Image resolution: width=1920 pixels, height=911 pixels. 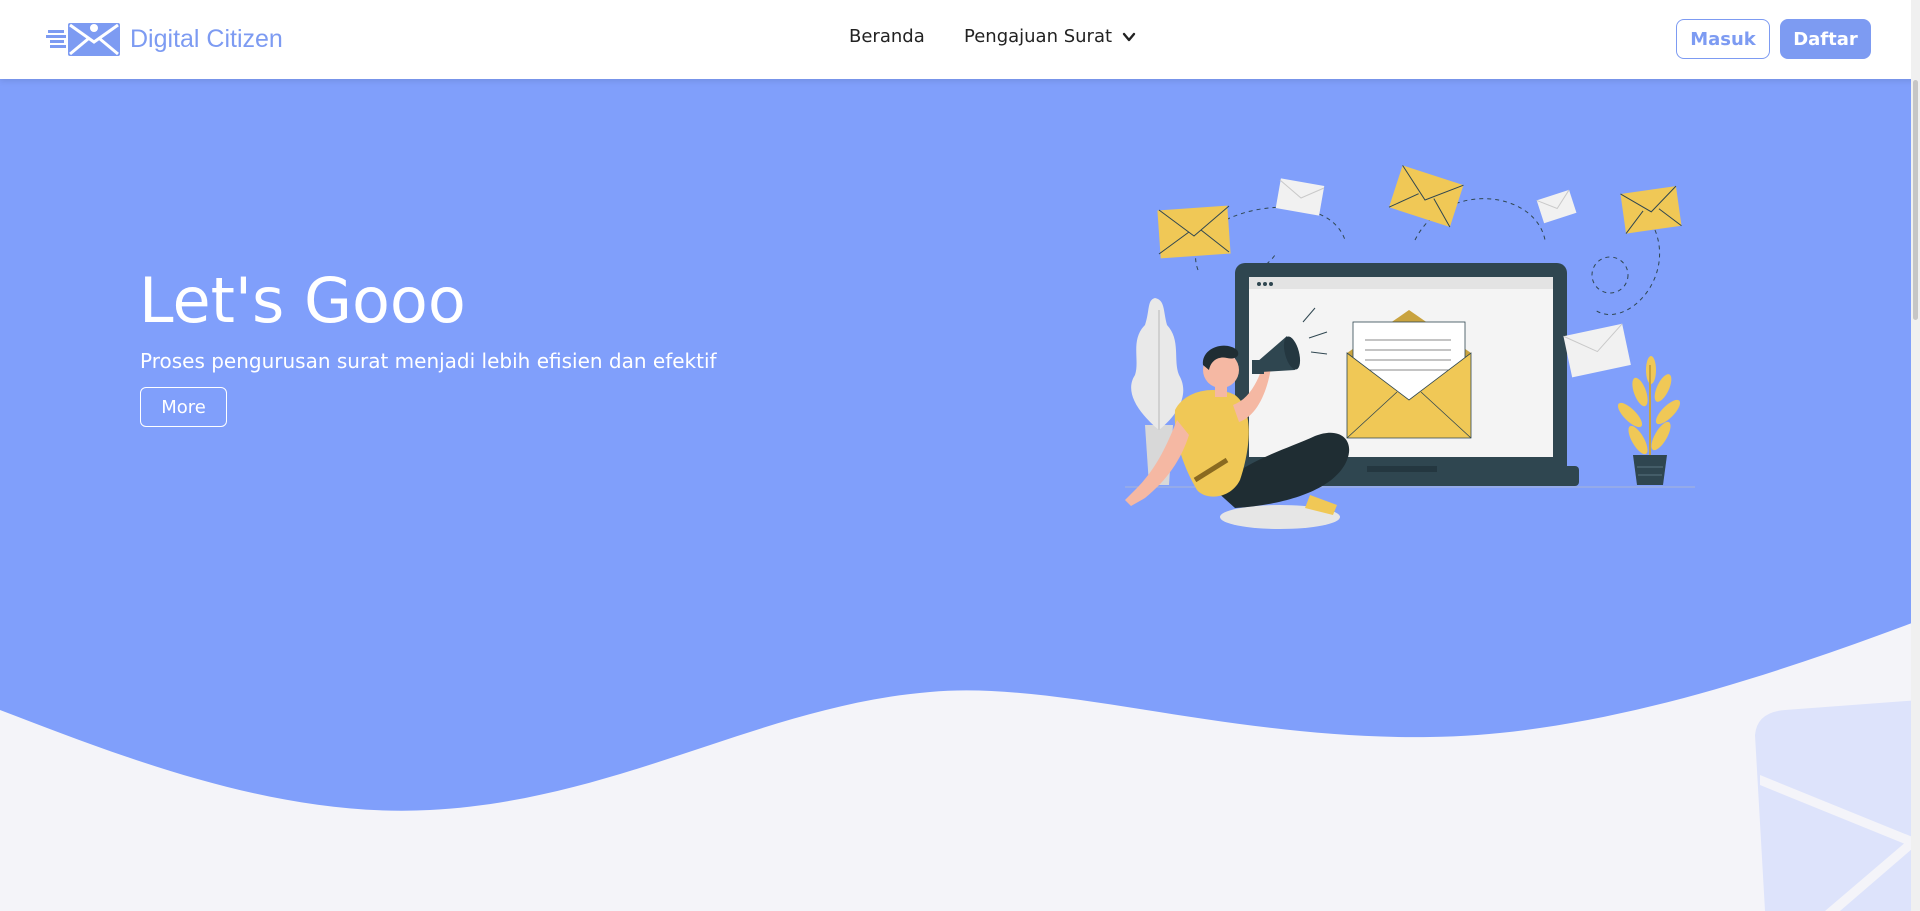 What do you see at coordinates (83, 39) in the screenshot?
I see `envelope-logo-icon` at bounding box center [83, 39].